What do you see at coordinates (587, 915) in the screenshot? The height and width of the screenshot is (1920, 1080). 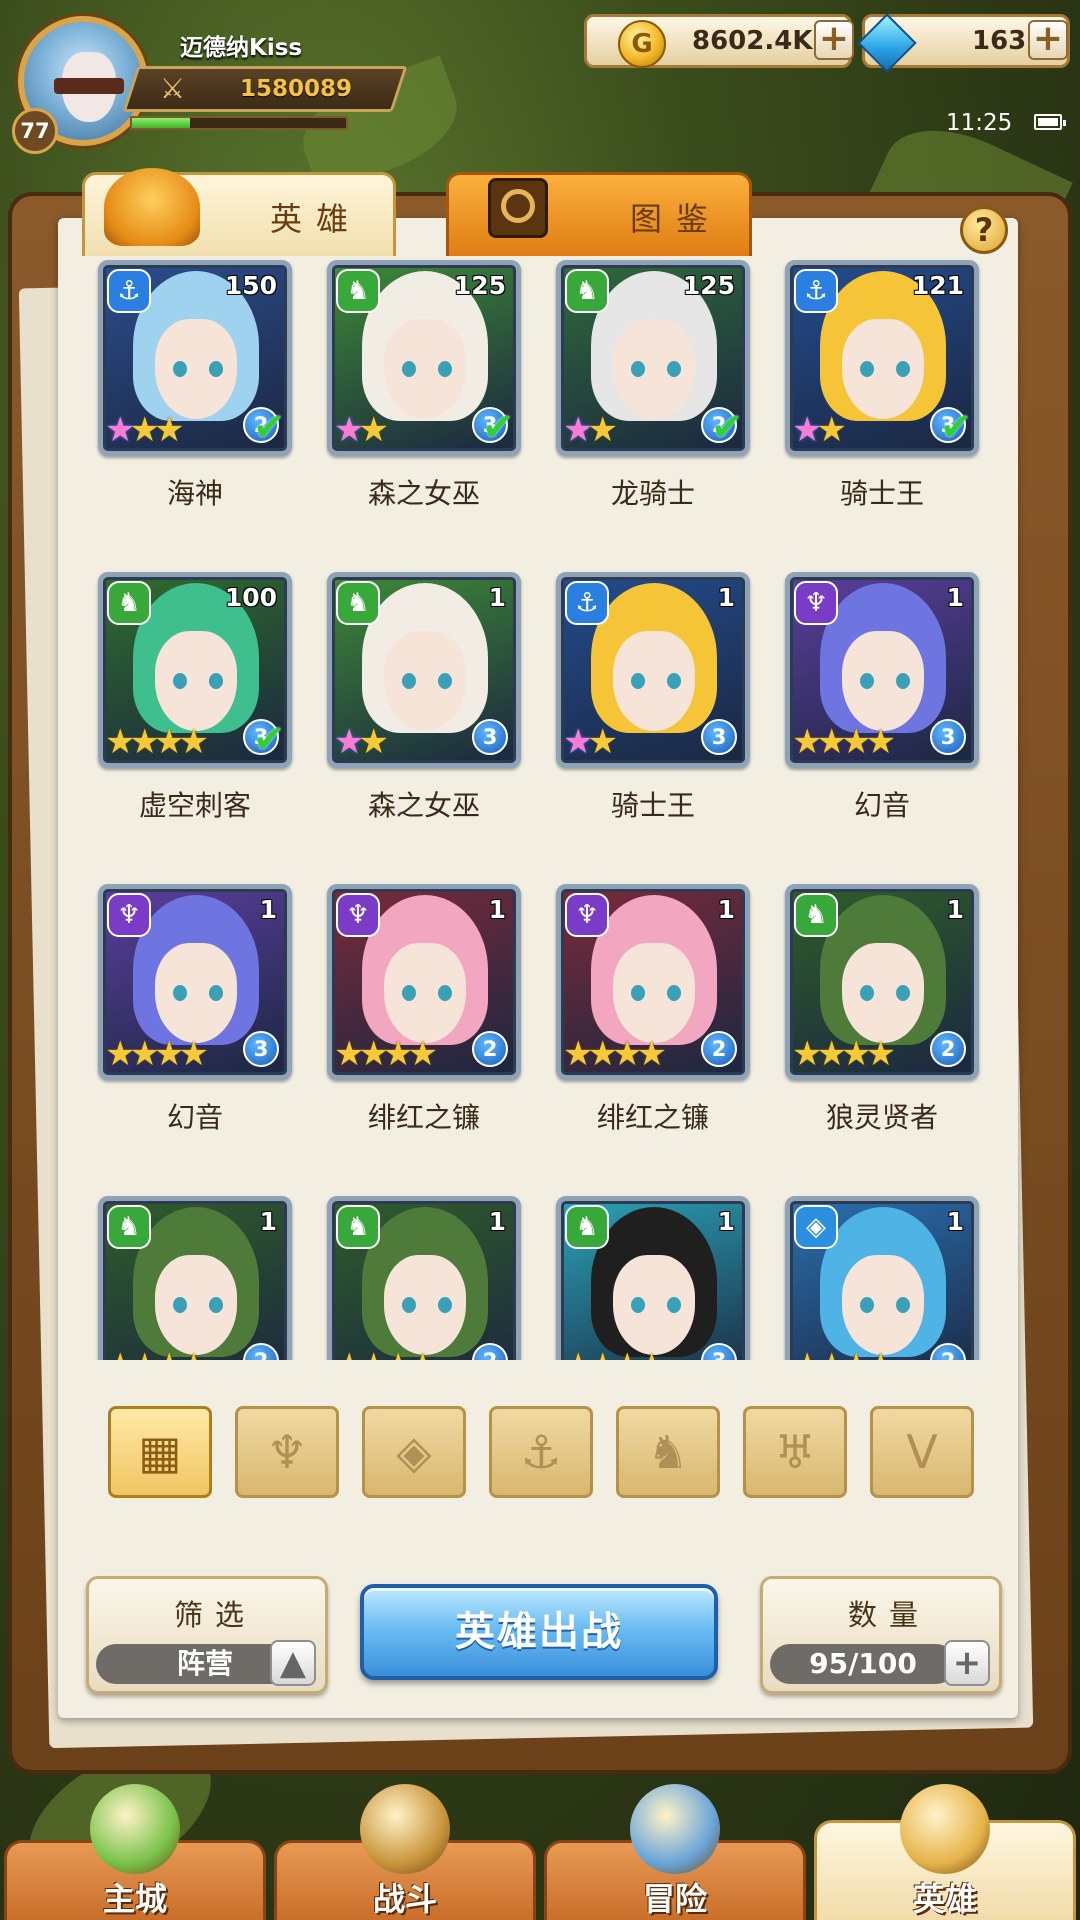 I see `demon-faction-icon: ♆` at bounding box center [587, 915].